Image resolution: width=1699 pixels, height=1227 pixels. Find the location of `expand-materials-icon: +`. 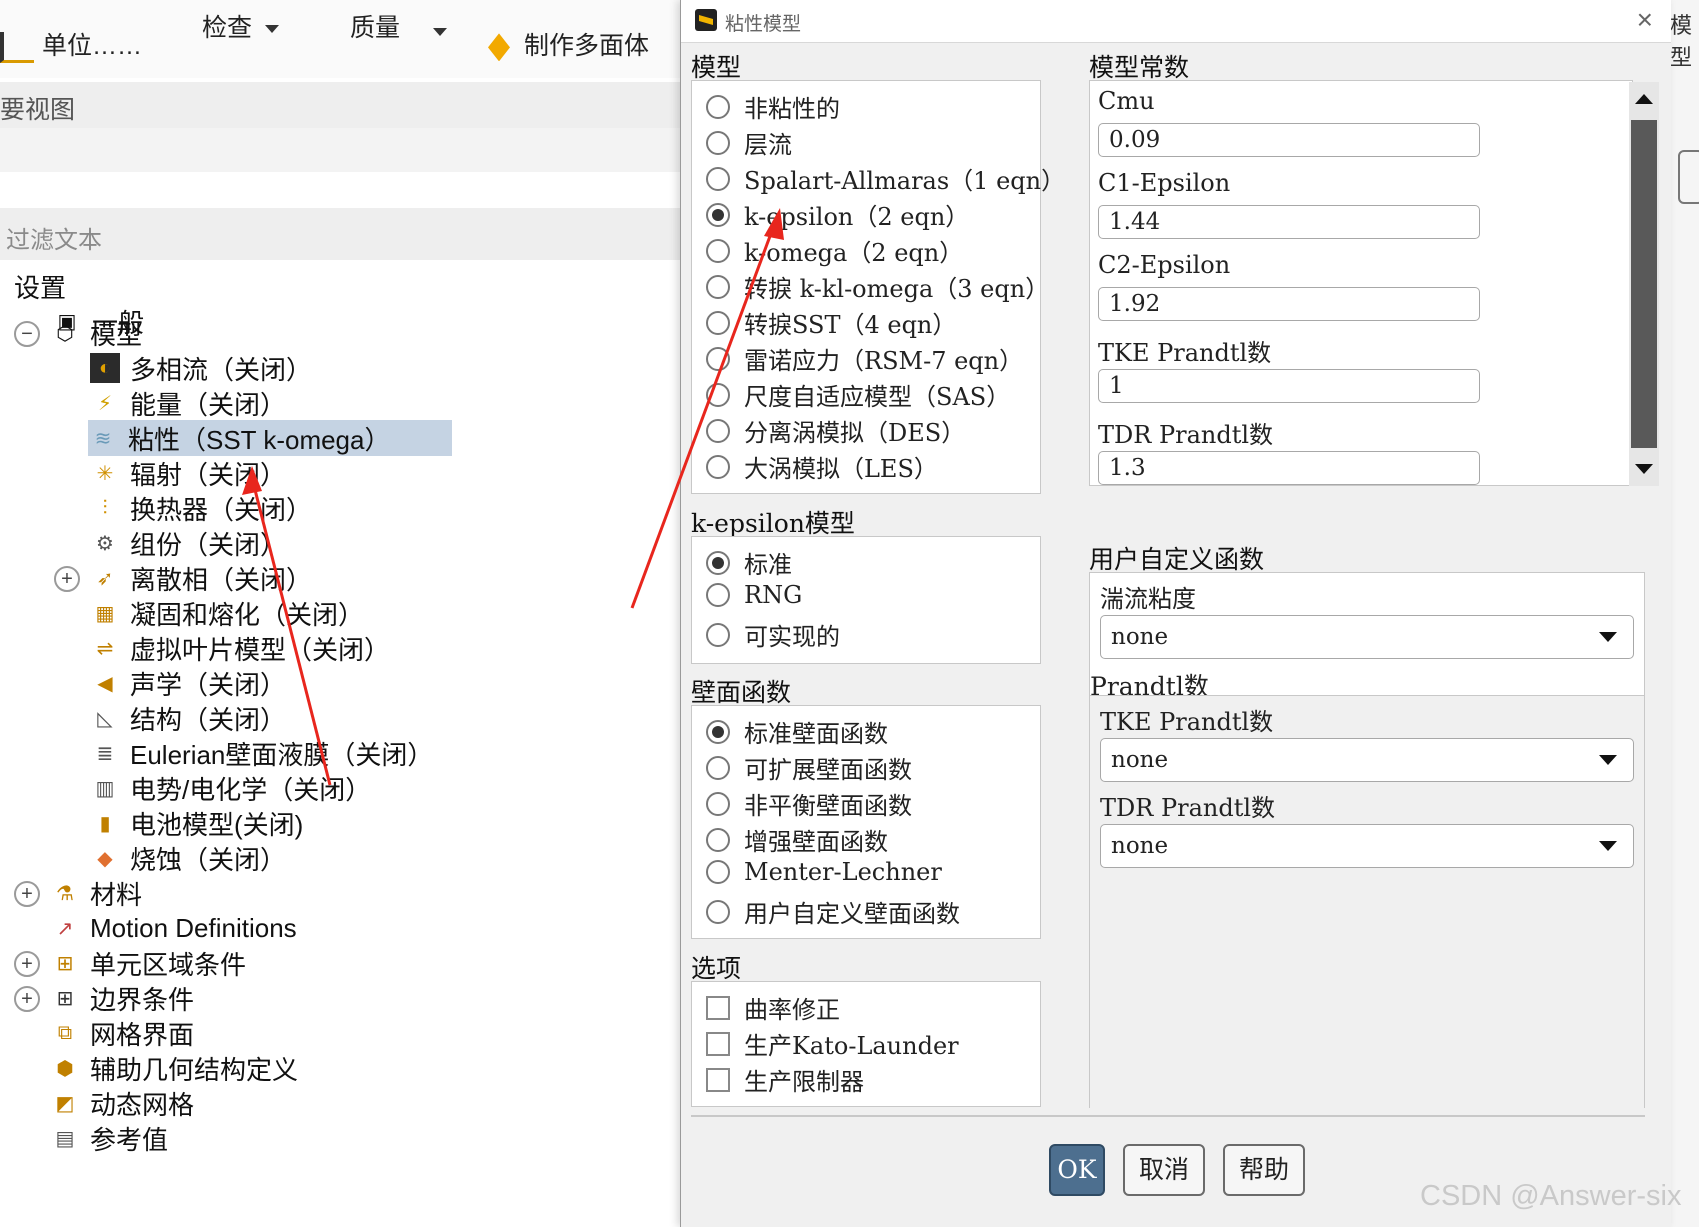

expand-materials-icon: + is located at coordinates (27, 894).